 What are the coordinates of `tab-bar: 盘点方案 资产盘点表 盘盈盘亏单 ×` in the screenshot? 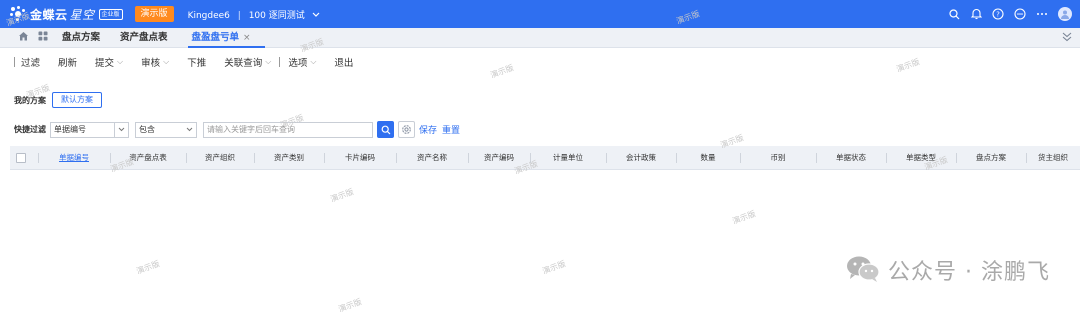 It's located at (540, 38).